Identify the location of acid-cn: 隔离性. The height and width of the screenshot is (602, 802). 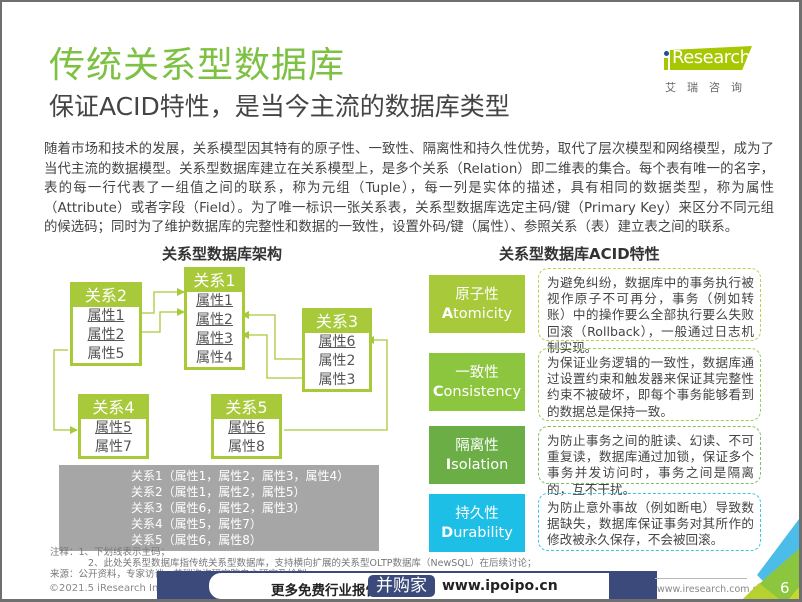
(477, 446).